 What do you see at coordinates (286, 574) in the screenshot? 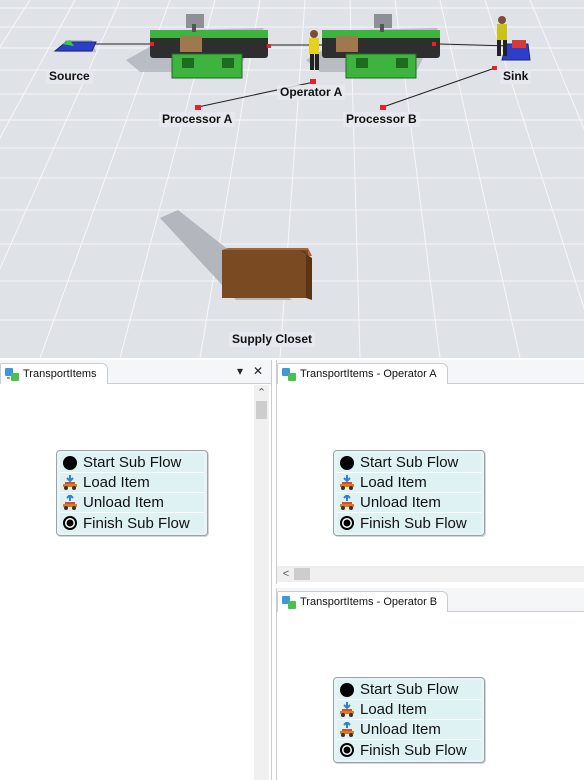
I see `scroll-left-icon: <` at bounding box center [286, 574].